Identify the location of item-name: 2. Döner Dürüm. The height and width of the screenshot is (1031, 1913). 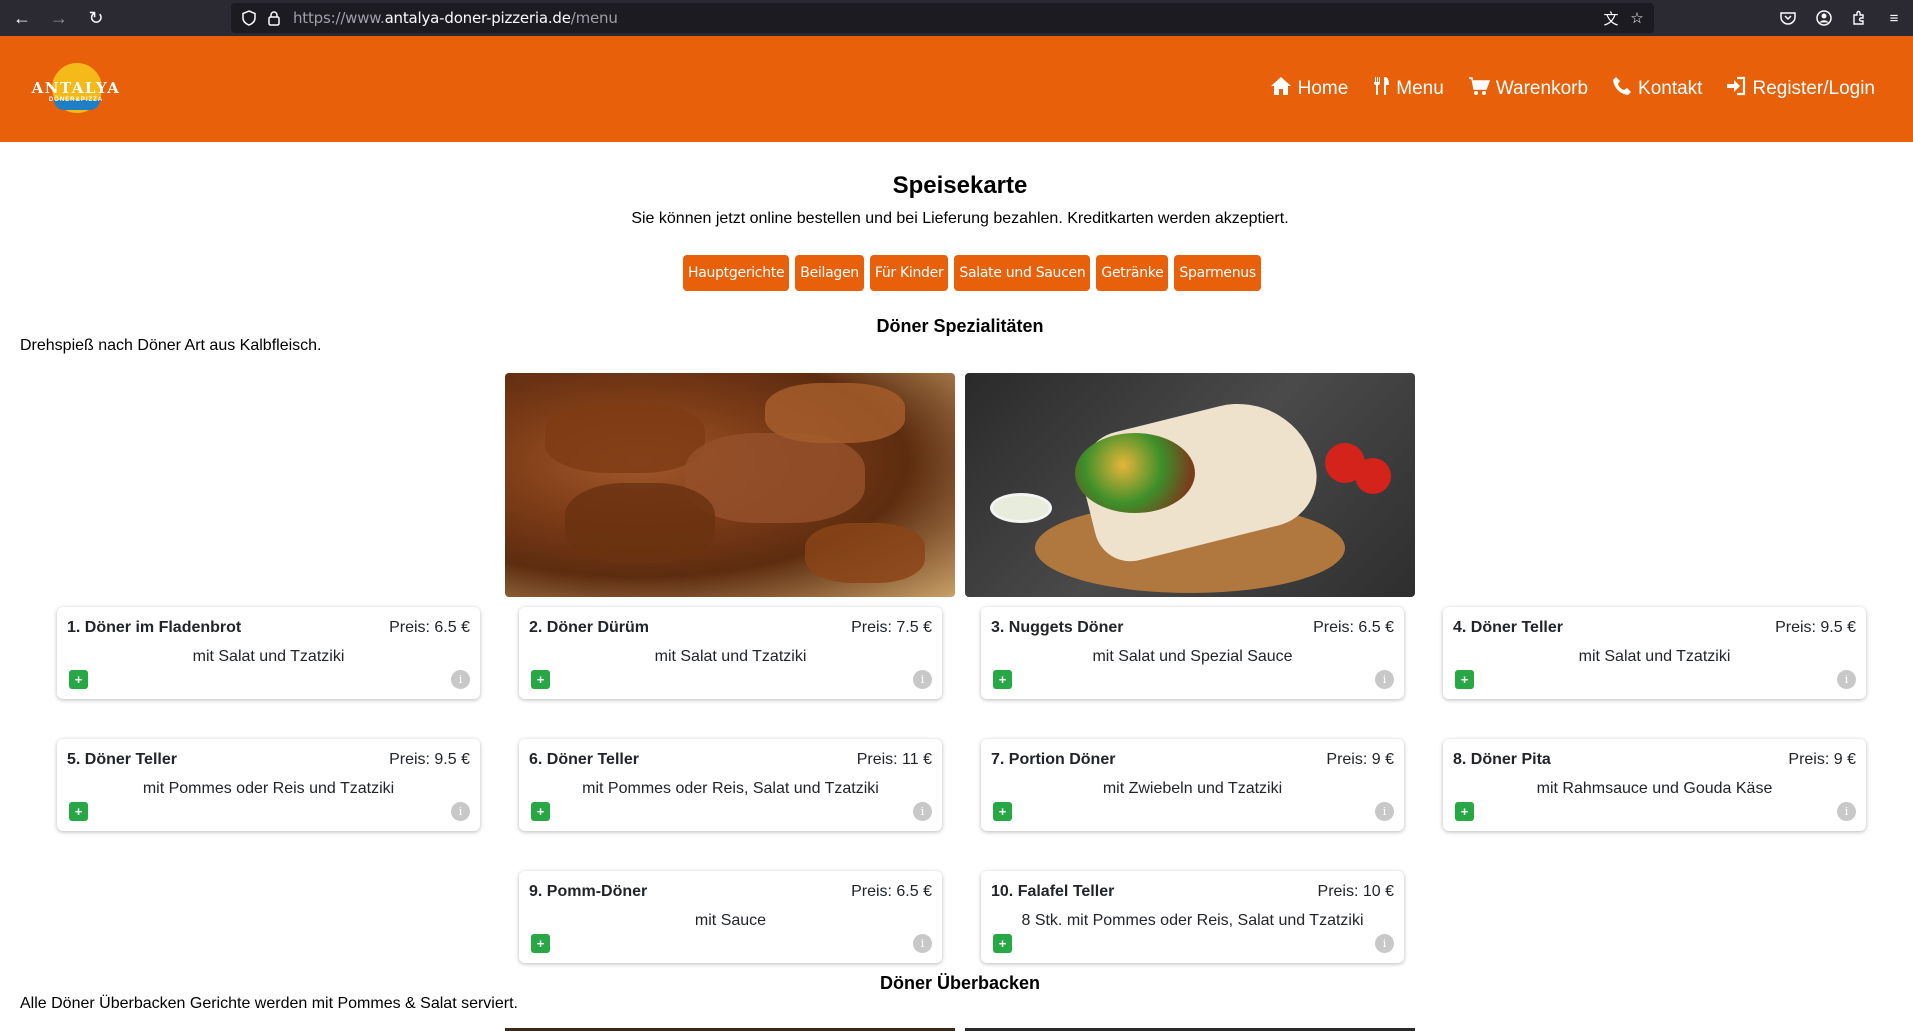
(589, 627).